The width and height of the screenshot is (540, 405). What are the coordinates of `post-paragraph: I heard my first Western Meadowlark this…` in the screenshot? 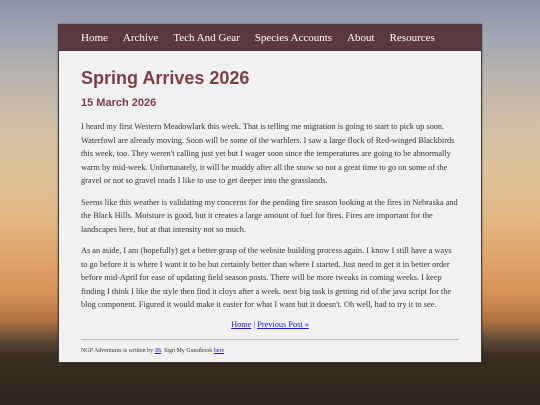 It's located at (268, 153).